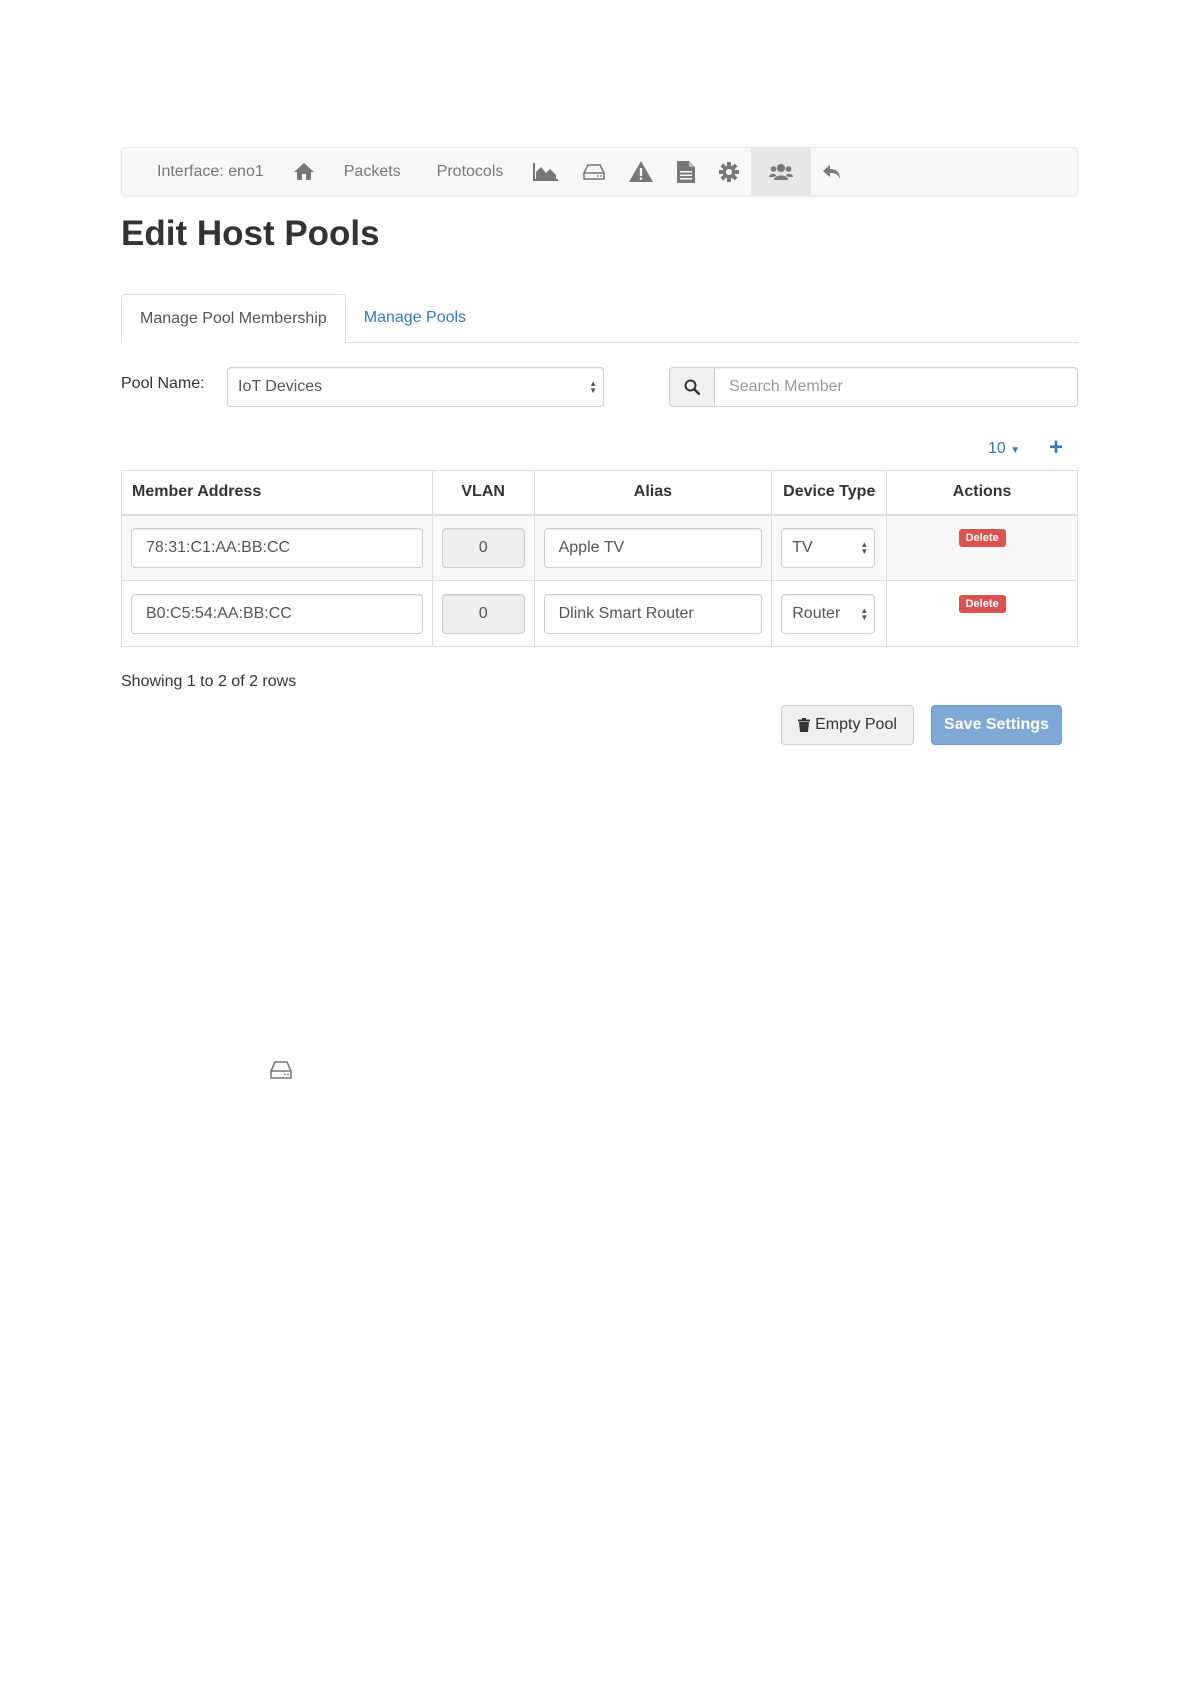 Image resolution: width=1190 pixels, height=1684 pixels. I want to click on cell-device-type: TV ▲ ▼, so click(829, 547).